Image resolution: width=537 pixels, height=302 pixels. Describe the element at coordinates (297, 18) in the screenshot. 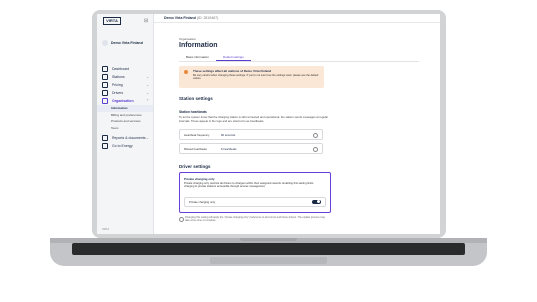

I see `topbar: Demo Virta Finland (ID: 2819467)` at that location.